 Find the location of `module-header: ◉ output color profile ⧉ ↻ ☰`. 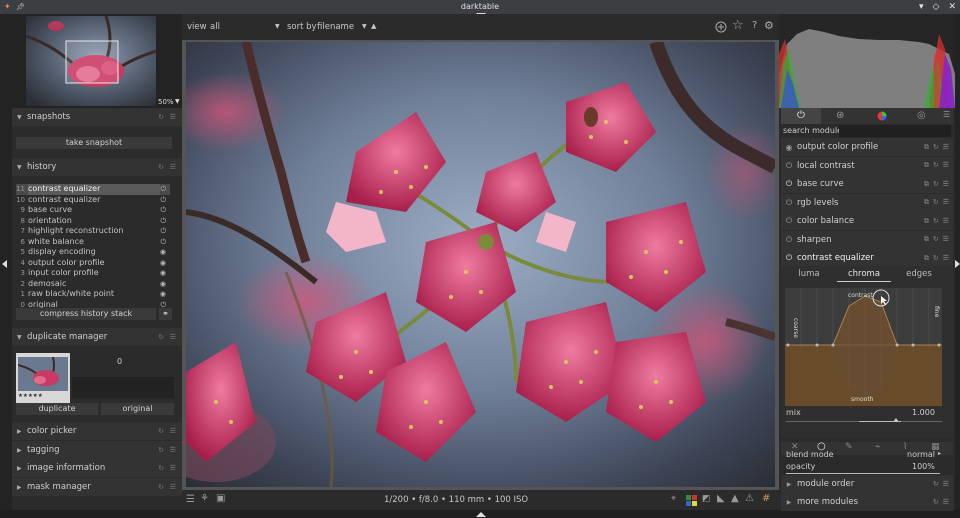

module-header: ◉ output color profile ⧉ ↻ ☰ is located at coordinates (867, 147).